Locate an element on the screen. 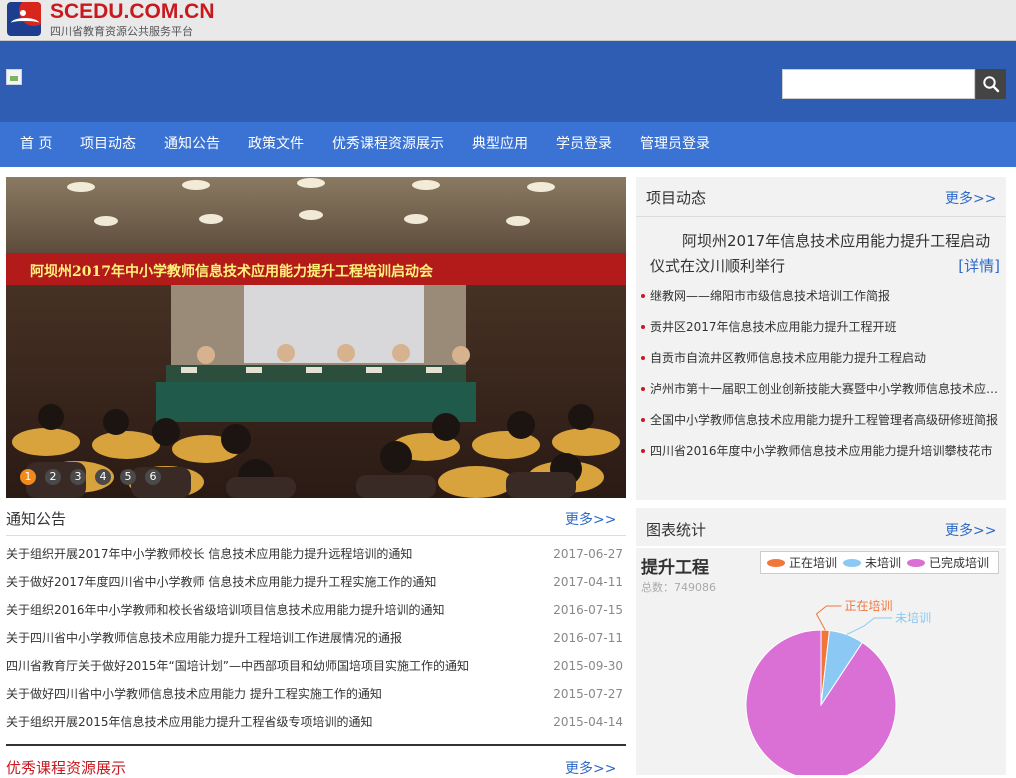 Image resolution: width=1016 pixels, height=778 pixels. site-logo-title: SCEDU.COM.CN is located at coordinates (132, 12).